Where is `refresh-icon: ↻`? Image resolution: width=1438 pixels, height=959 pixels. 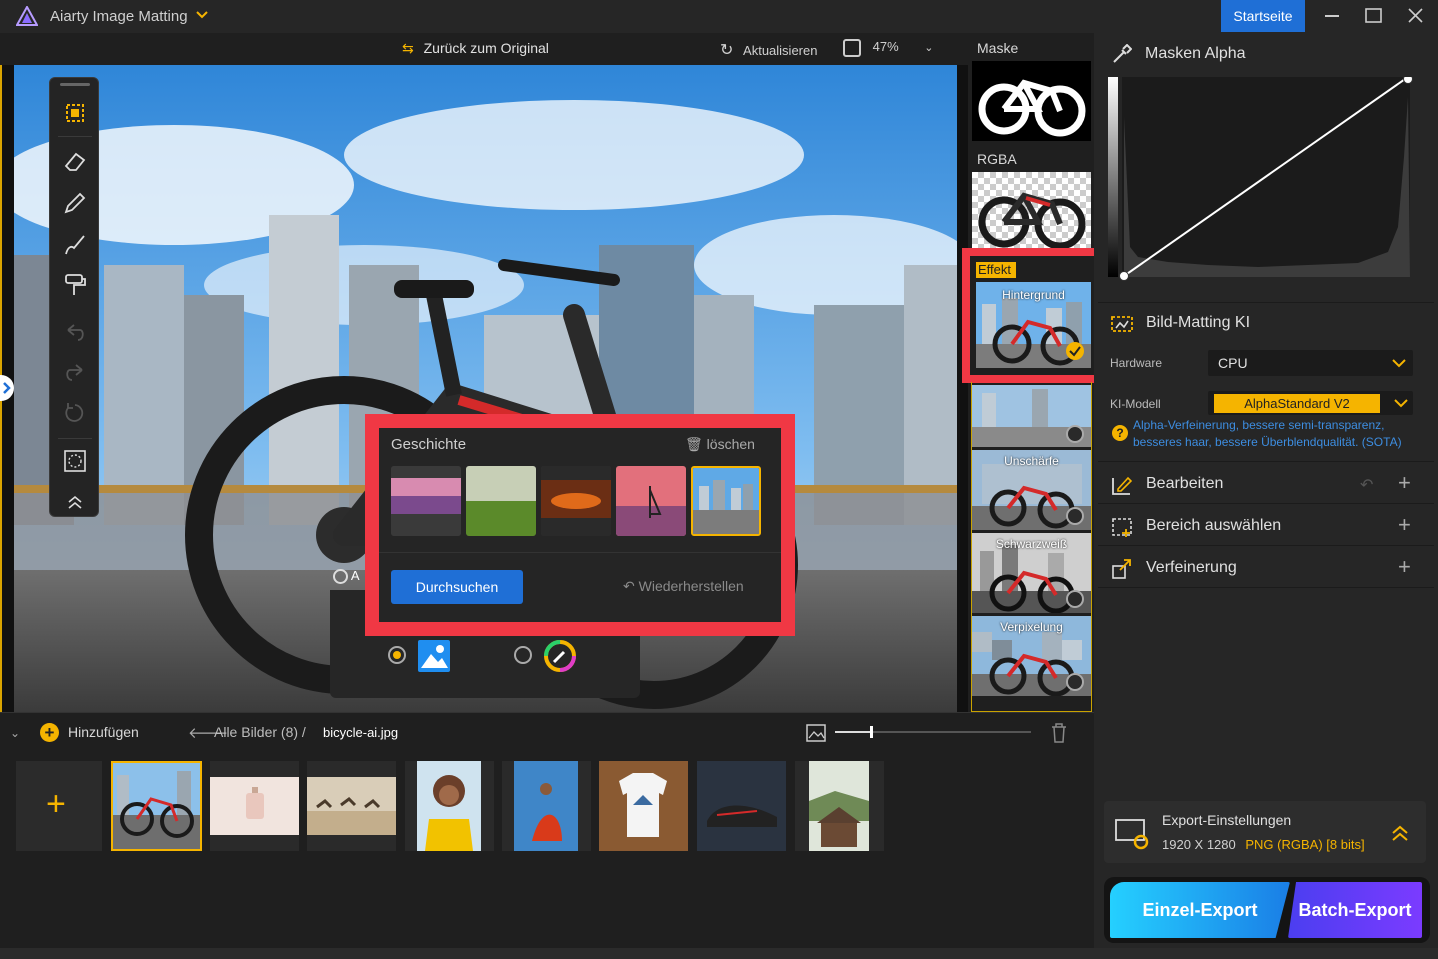
refresh-icon: ↻ is located at coordinates (727, 50).